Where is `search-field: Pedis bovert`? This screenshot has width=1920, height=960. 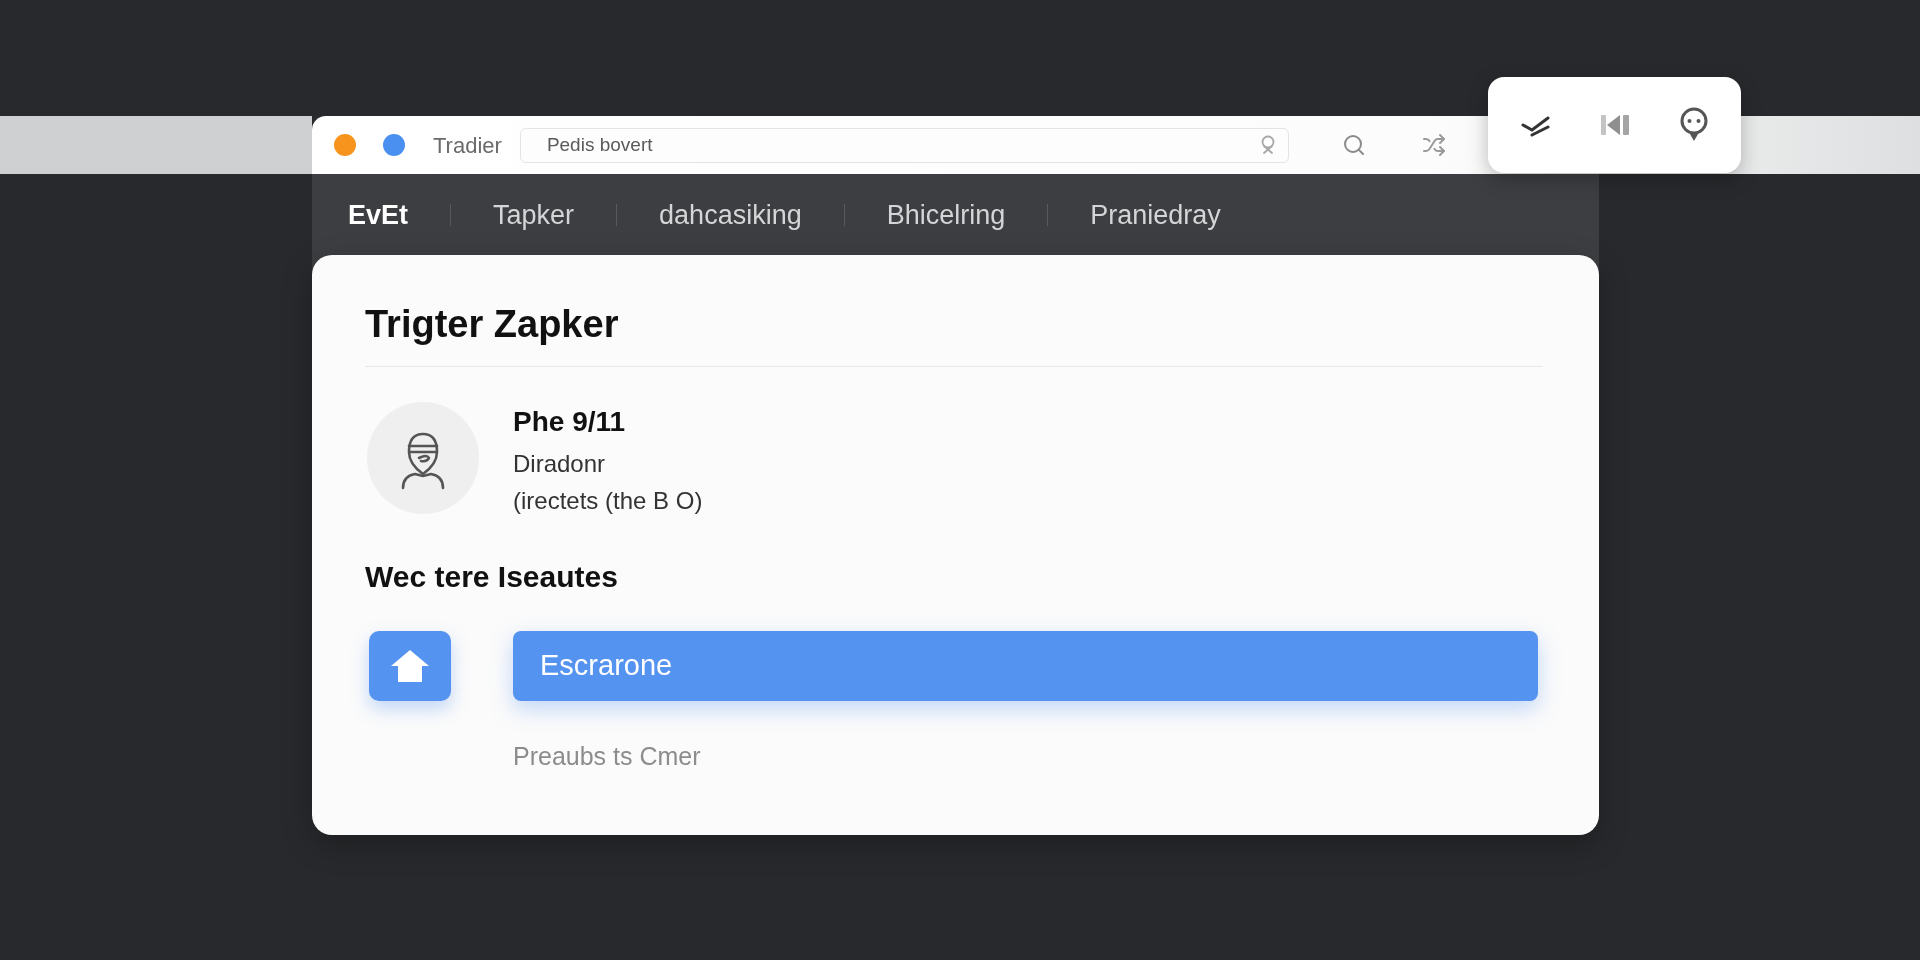 search-field: Pedis bovert is located at coordinates (904, 145).